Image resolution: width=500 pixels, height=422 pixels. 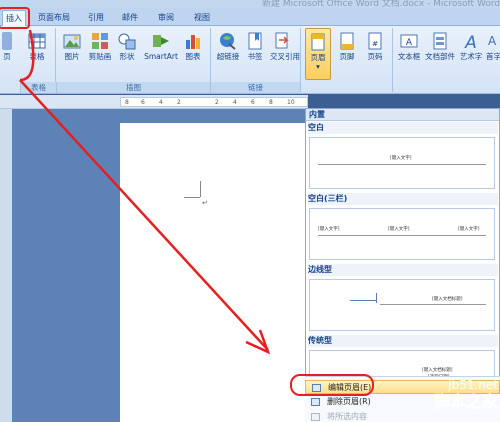 What do you see at coordinates (6, 265) in the screenshot?
I see `vertical-ruler` at bounding box center [6, 265].